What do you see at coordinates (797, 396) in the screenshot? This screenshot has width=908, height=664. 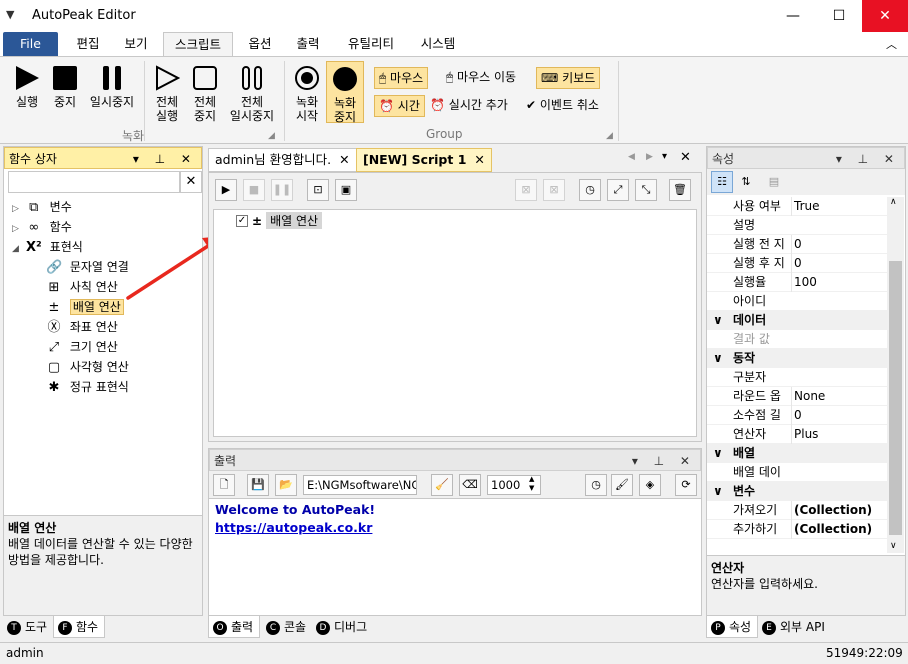 I see `property-row: 라운드 옵 None` at bounding box center [797, 396].